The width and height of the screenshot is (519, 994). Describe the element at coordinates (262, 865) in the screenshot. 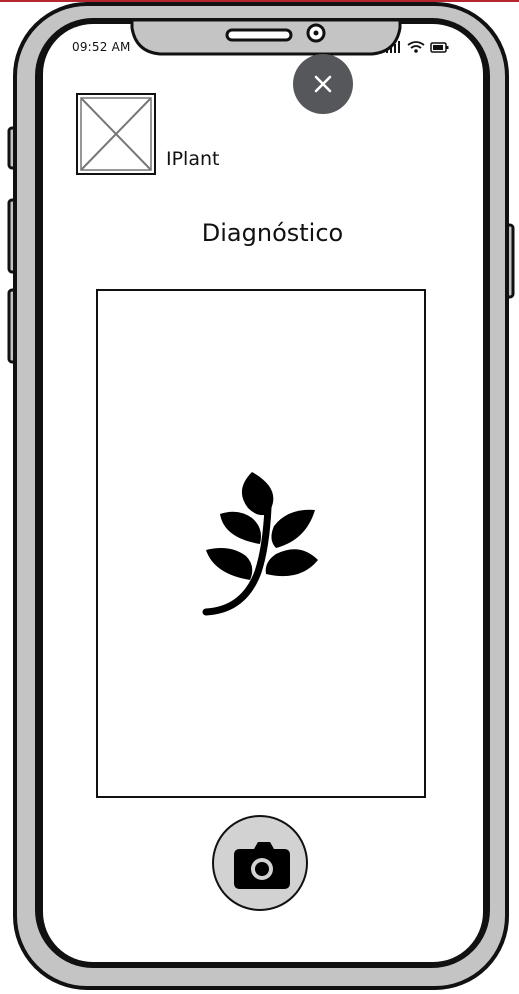

I see `camera-icon` at that location.